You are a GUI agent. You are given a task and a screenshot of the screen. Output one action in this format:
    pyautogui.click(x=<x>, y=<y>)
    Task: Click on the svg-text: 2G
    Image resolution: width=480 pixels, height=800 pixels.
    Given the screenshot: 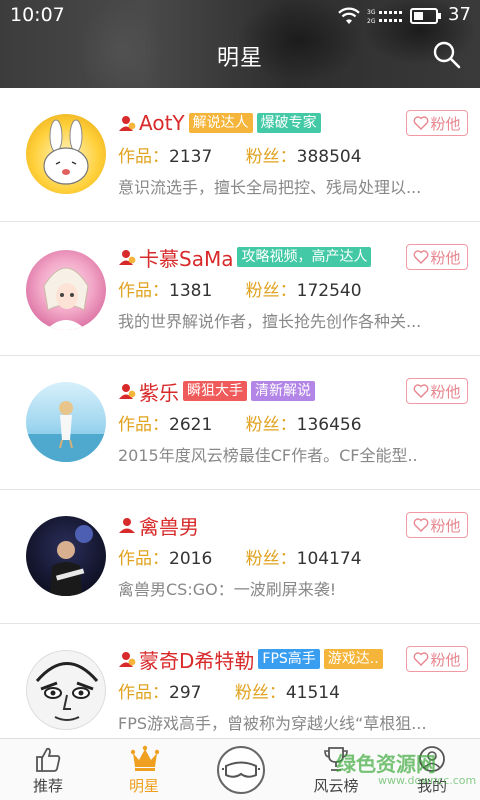 What is the action you would take?
    pyautogui.click(x=371, y=21)
    